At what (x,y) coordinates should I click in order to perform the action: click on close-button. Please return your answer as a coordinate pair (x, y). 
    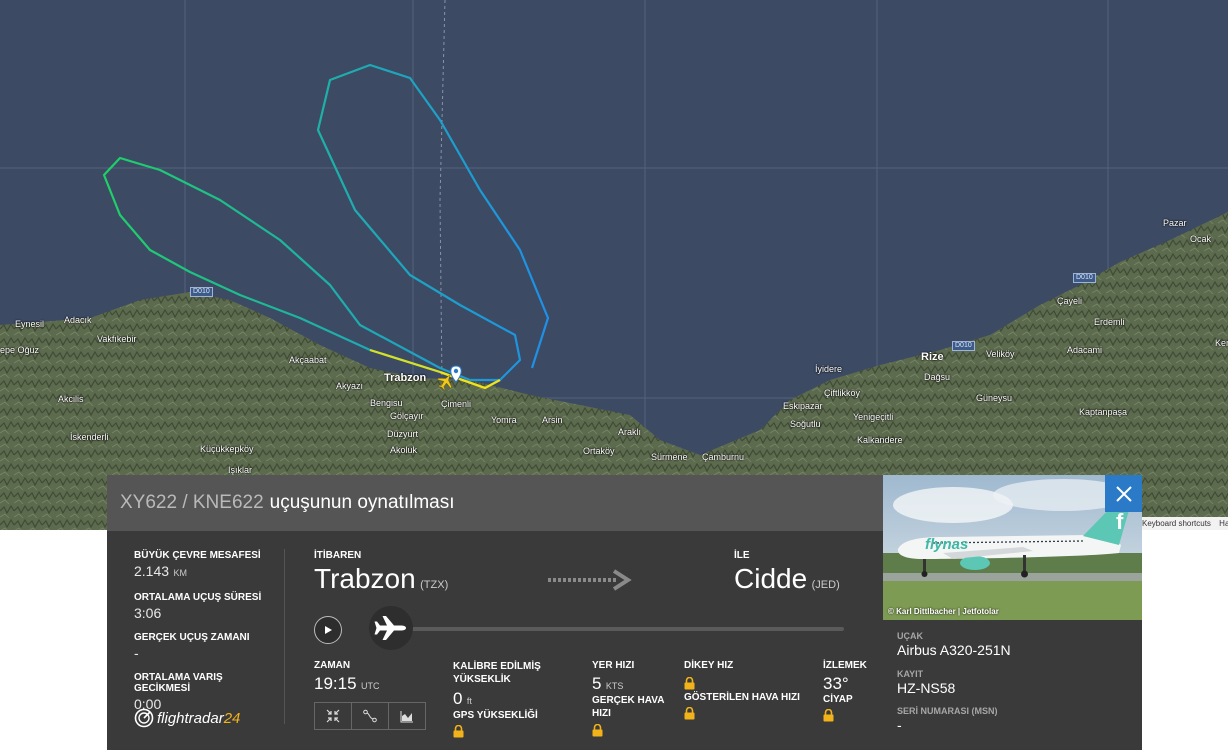
    Looking at the image, I should click on (1123, 493).